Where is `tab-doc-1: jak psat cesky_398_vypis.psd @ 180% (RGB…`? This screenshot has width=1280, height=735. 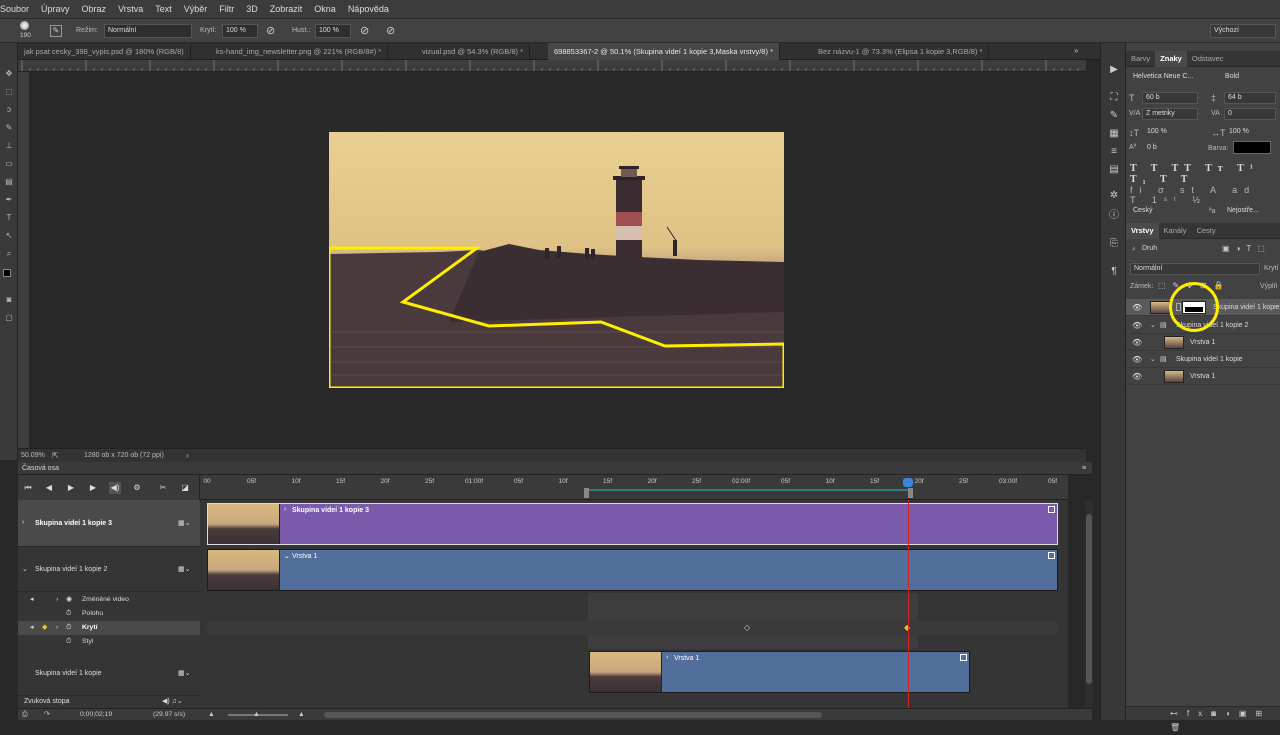
tab-doc-1: jak psat cesky_398_vypis.psd @ 180% (RGB… is located at coordinates (104, 51).